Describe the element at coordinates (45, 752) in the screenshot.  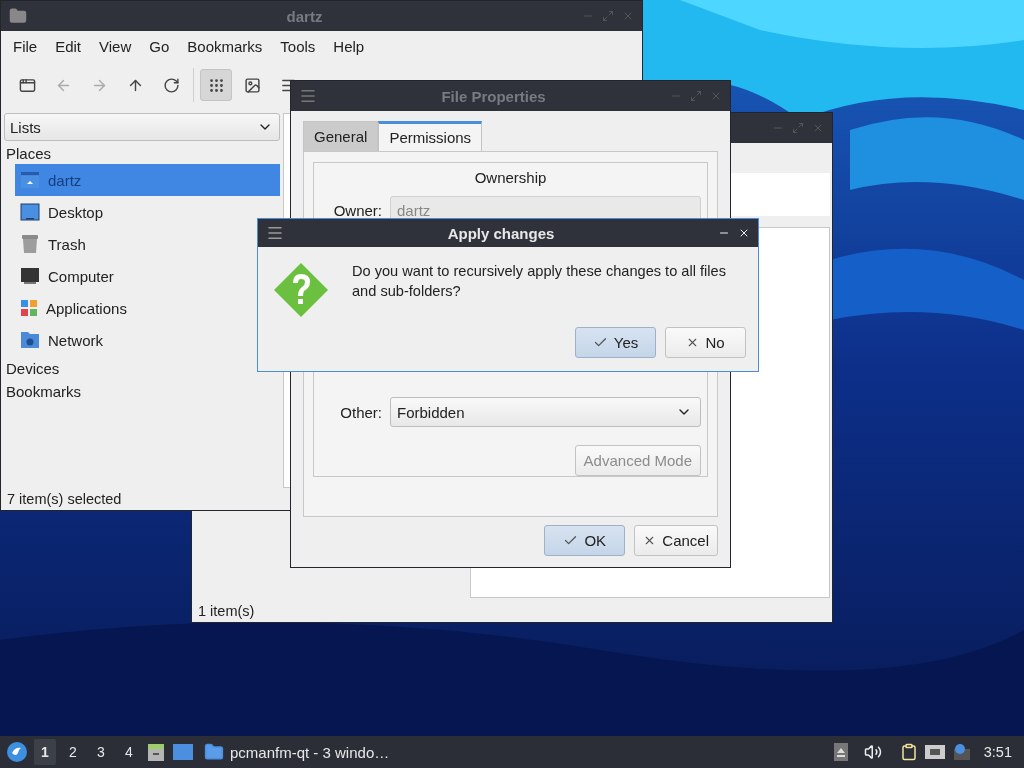
I see `workspace-button: 1` at that location.